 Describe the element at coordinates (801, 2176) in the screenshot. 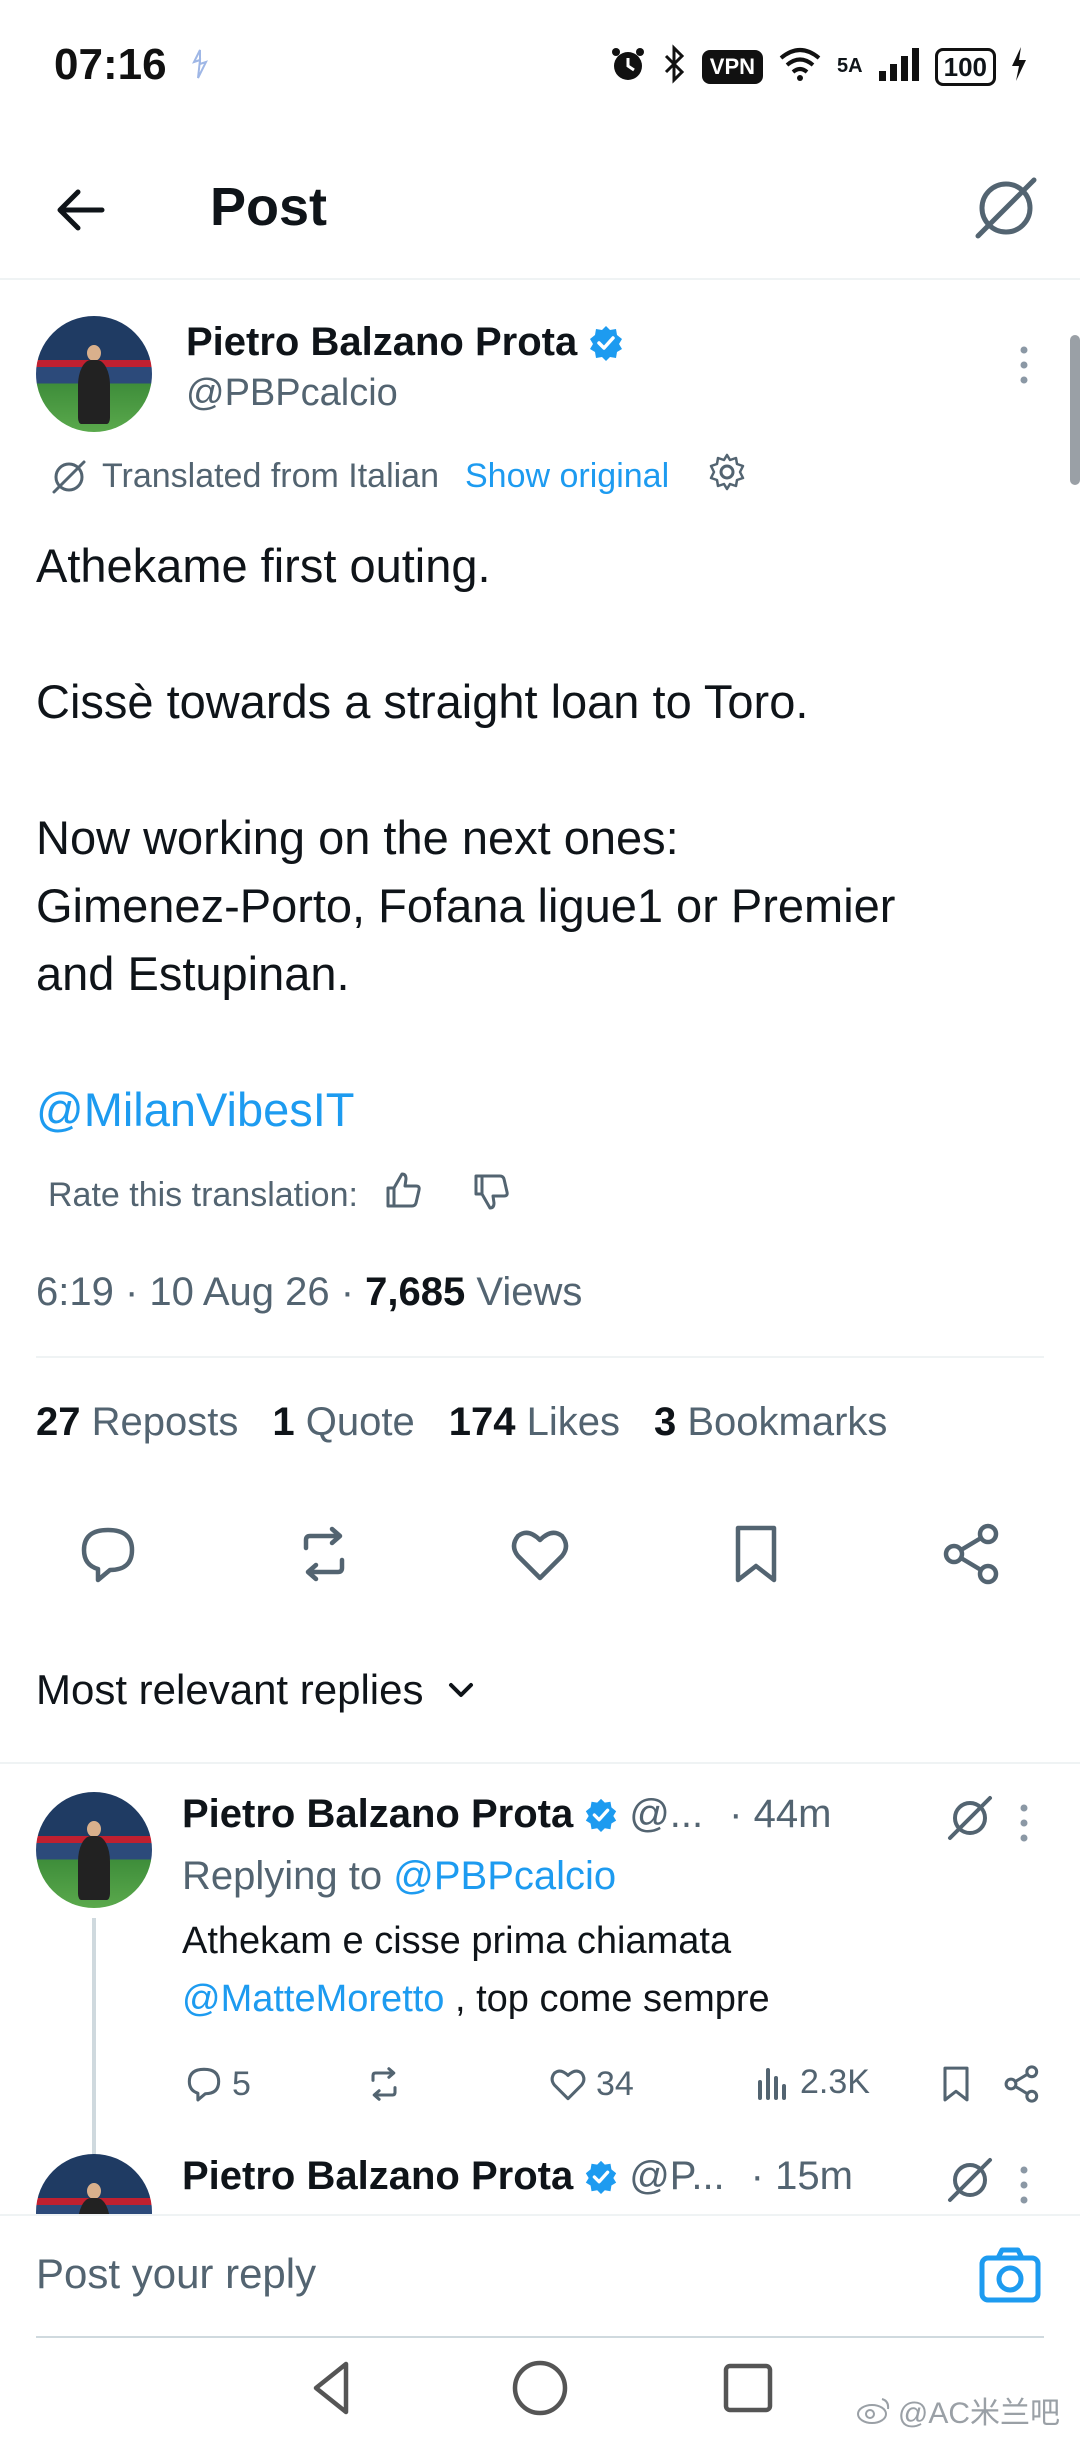

I see `reply-time: · 15m` at that location.